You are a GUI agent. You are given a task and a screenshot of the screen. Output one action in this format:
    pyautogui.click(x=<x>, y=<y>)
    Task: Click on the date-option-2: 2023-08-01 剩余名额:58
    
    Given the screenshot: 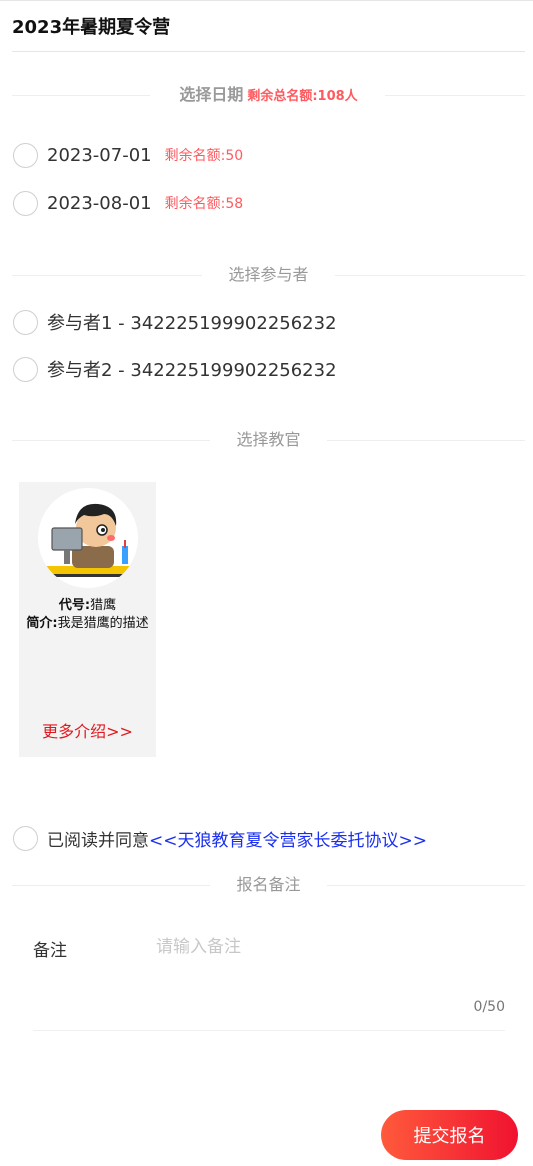 What is the action you would take?
    pyautogui.click(x=128, y=203)
    